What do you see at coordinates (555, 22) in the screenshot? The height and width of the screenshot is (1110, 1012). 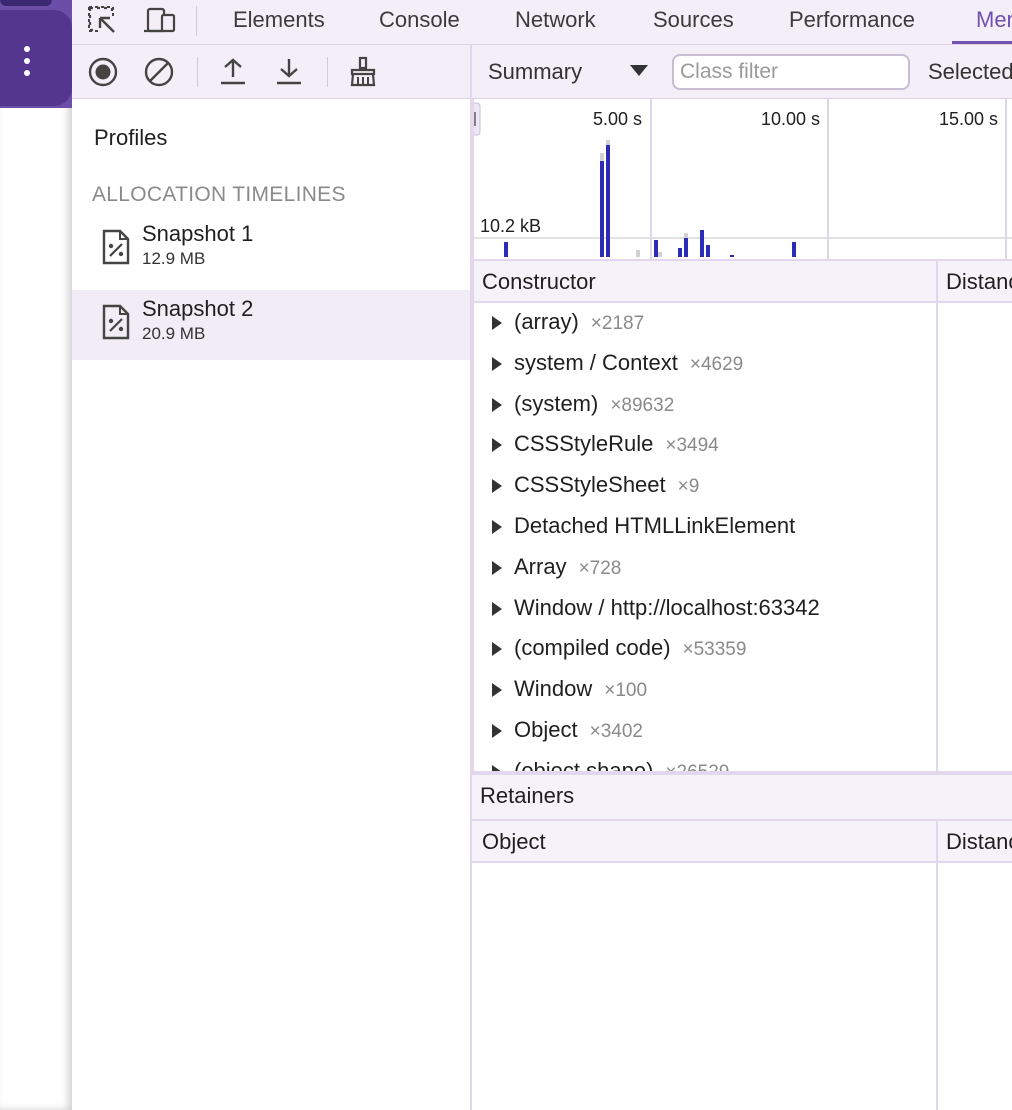 I see `tab-network: Network` at bounding box center [555, 22].